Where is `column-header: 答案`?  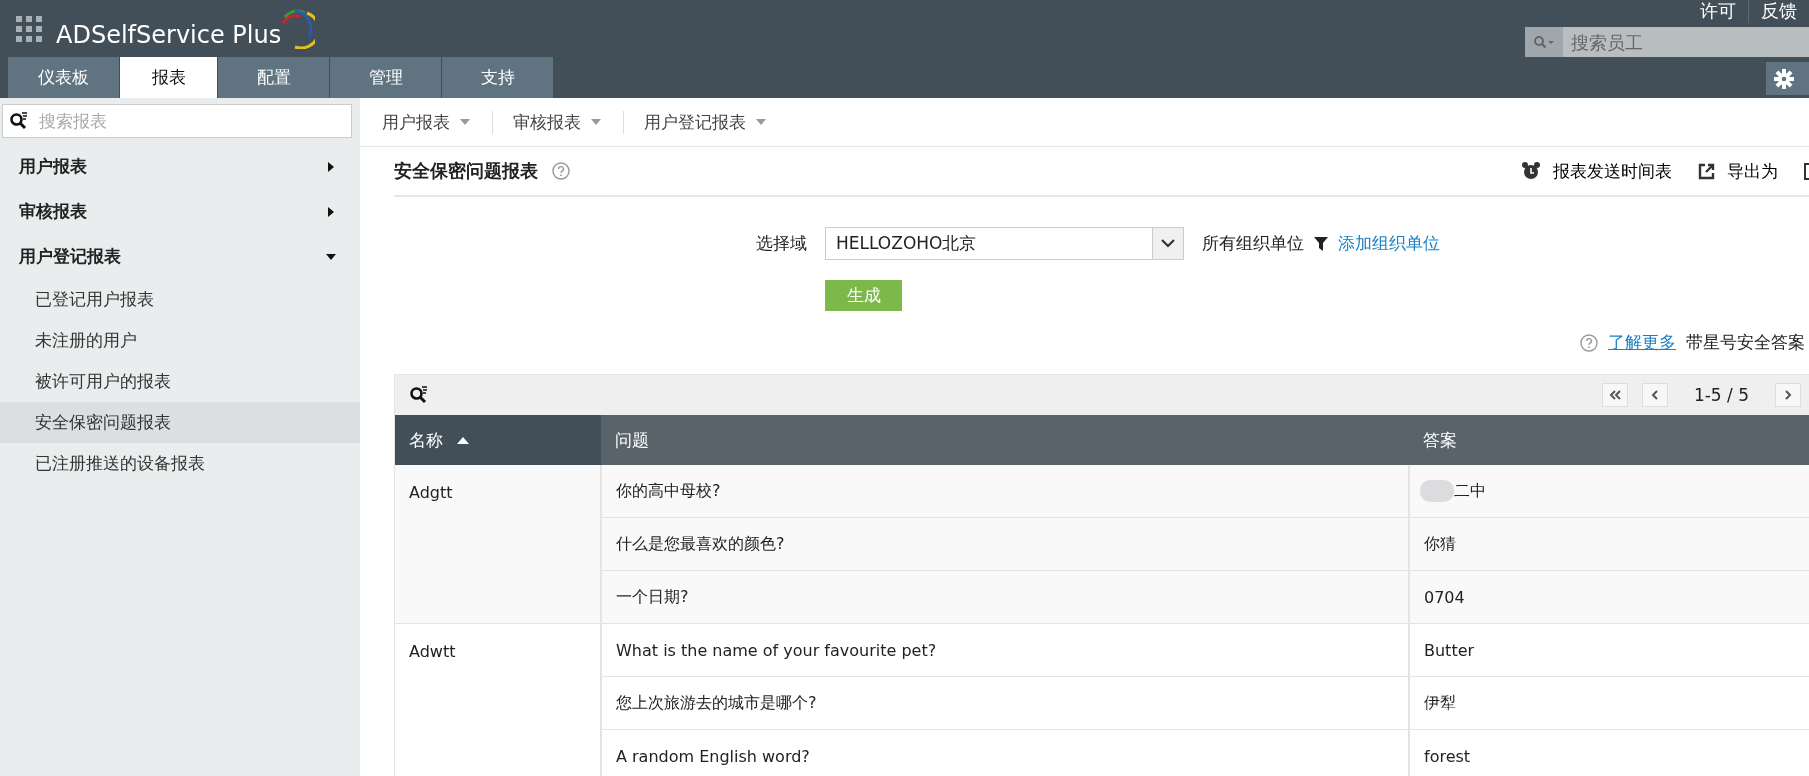
column-header: 答案 is located at coordinates (1609, 440).